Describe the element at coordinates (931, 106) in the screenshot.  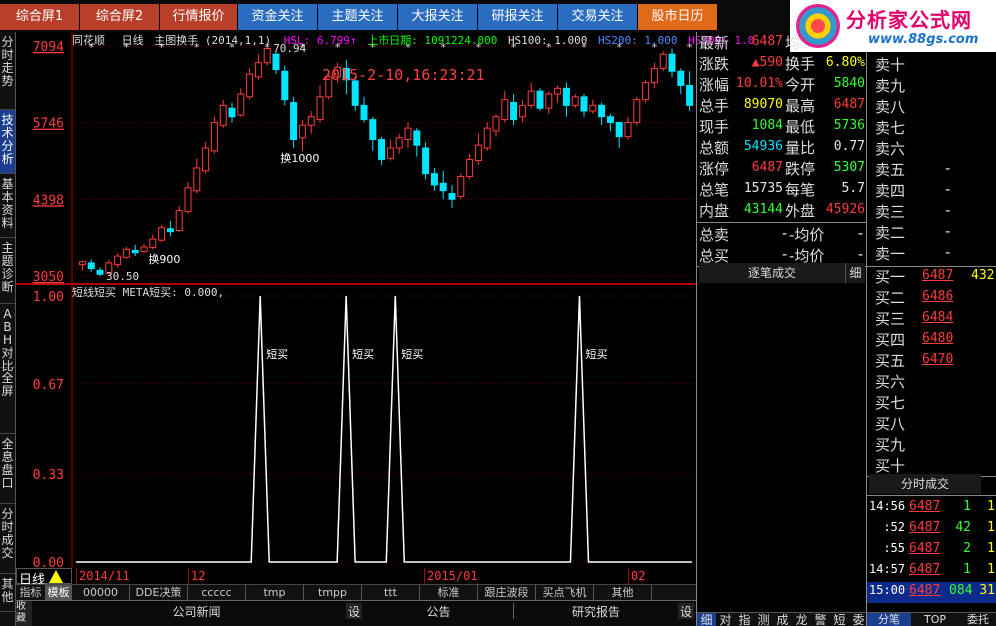
I see `ask-row: 卖八` at that location.